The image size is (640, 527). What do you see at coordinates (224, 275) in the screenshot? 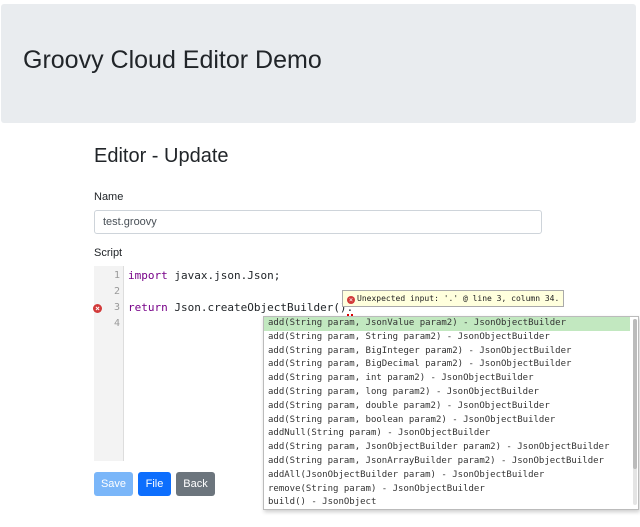
I see `code-text: javax.json.Json;` at bounding box center [224, 275].